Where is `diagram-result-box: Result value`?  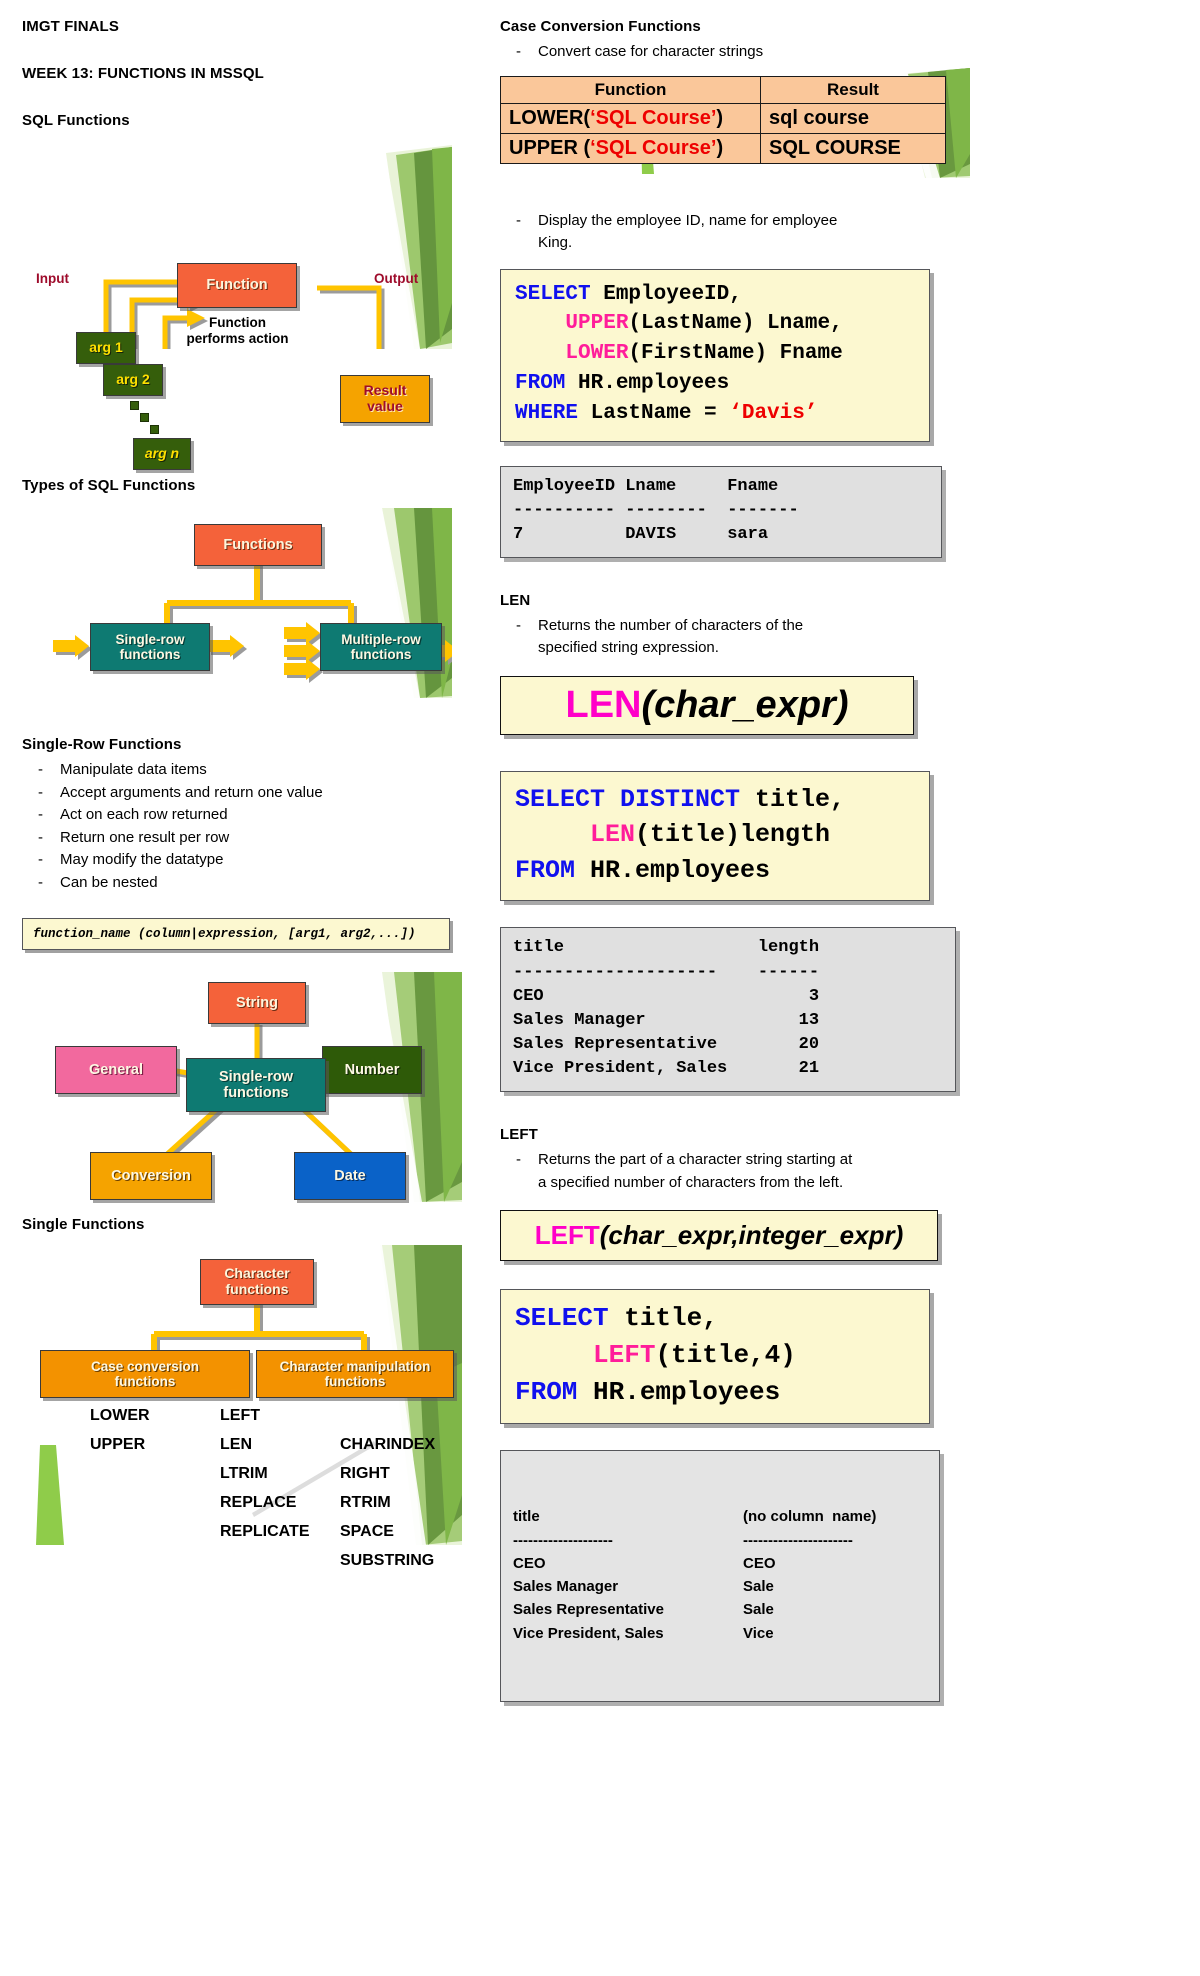 diagram-result-box: Result value is located at coordinates (385, 399).